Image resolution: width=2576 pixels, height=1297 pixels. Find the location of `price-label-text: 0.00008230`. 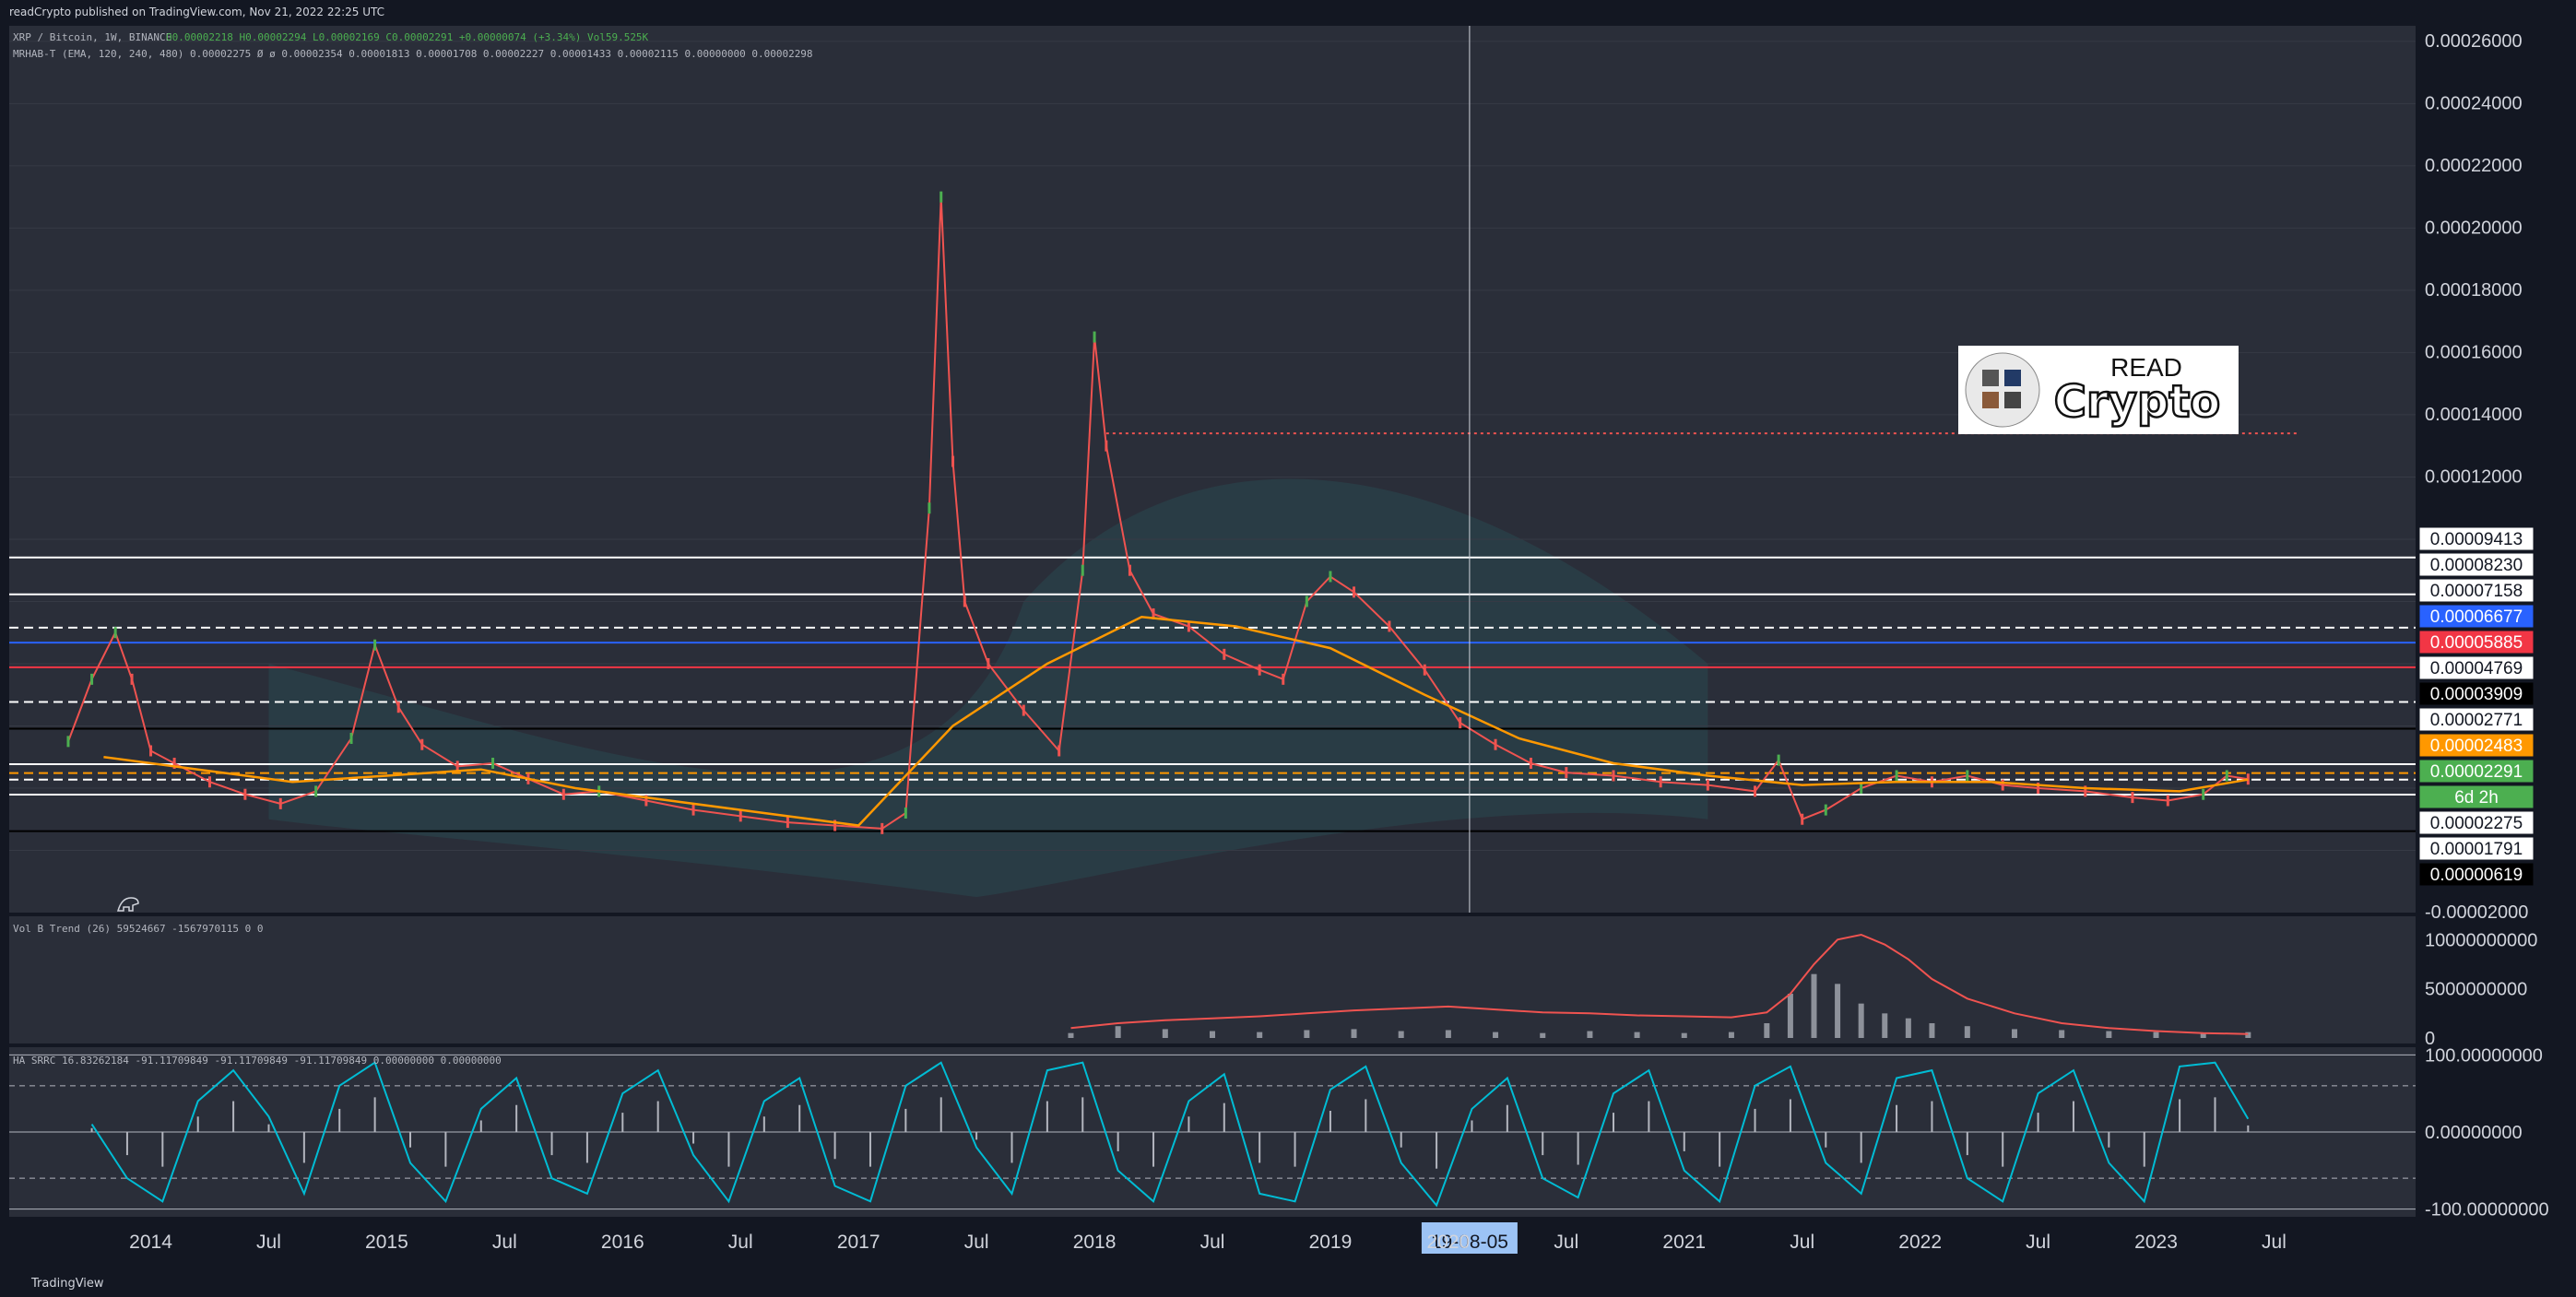

price-label-text: 0.00008230 is located at coordinates (2476, 565).